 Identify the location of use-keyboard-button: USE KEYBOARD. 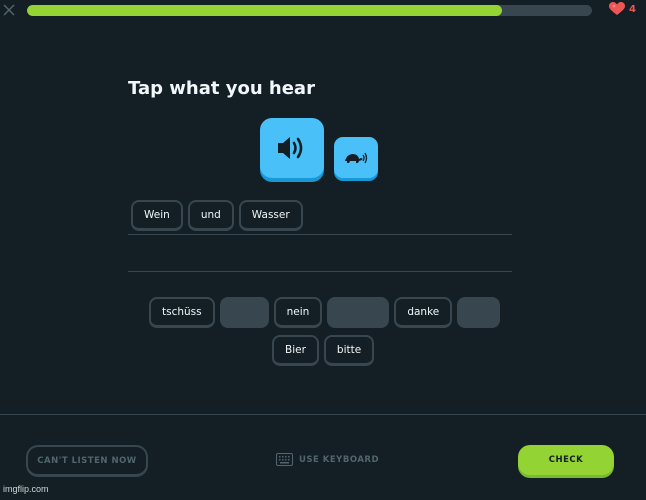
(327, 459).